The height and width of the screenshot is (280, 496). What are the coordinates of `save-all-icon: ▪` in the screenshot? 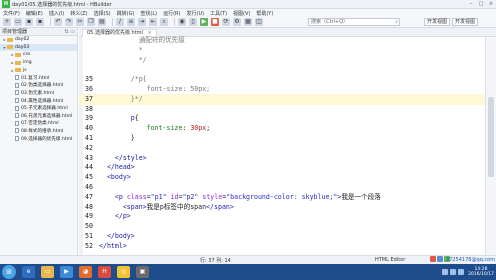 It's located at (40, 22).